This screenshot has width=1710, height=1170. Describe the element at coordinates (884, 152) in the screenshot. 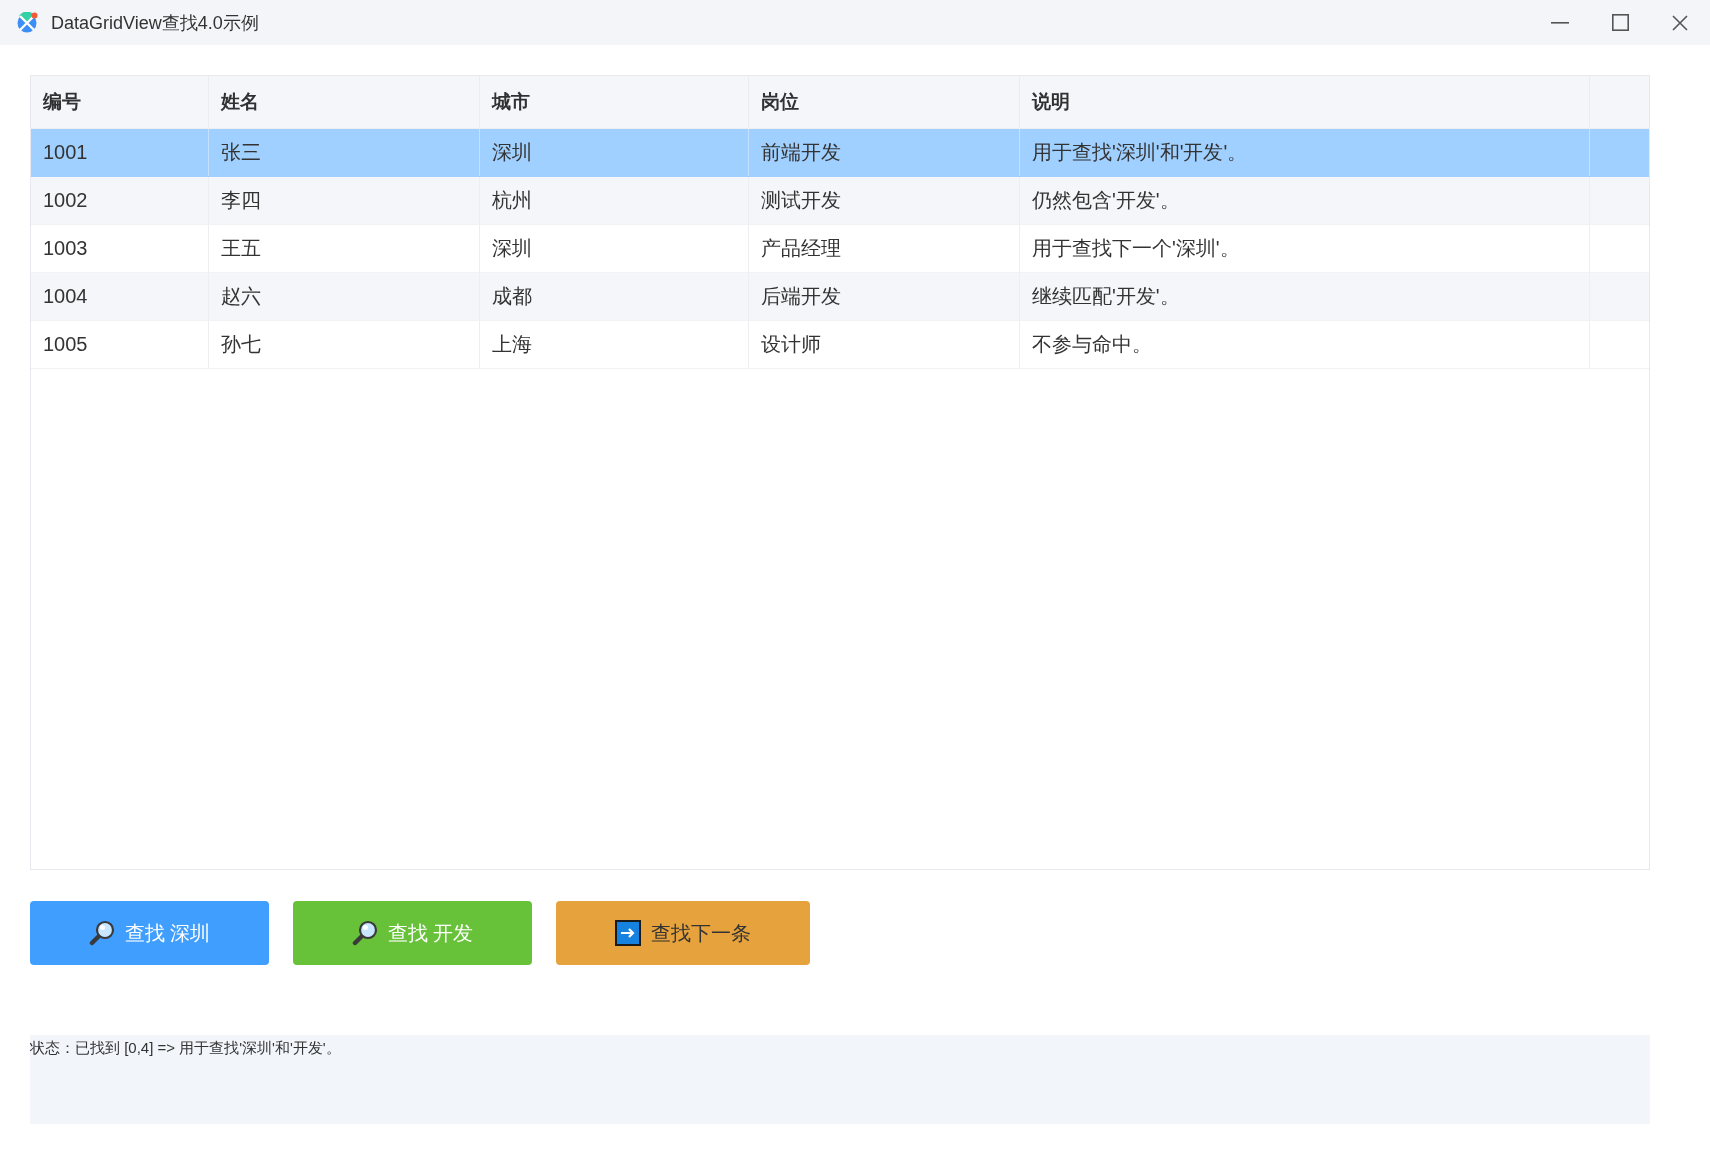

I see `table-cell: 前端开发` at that location.